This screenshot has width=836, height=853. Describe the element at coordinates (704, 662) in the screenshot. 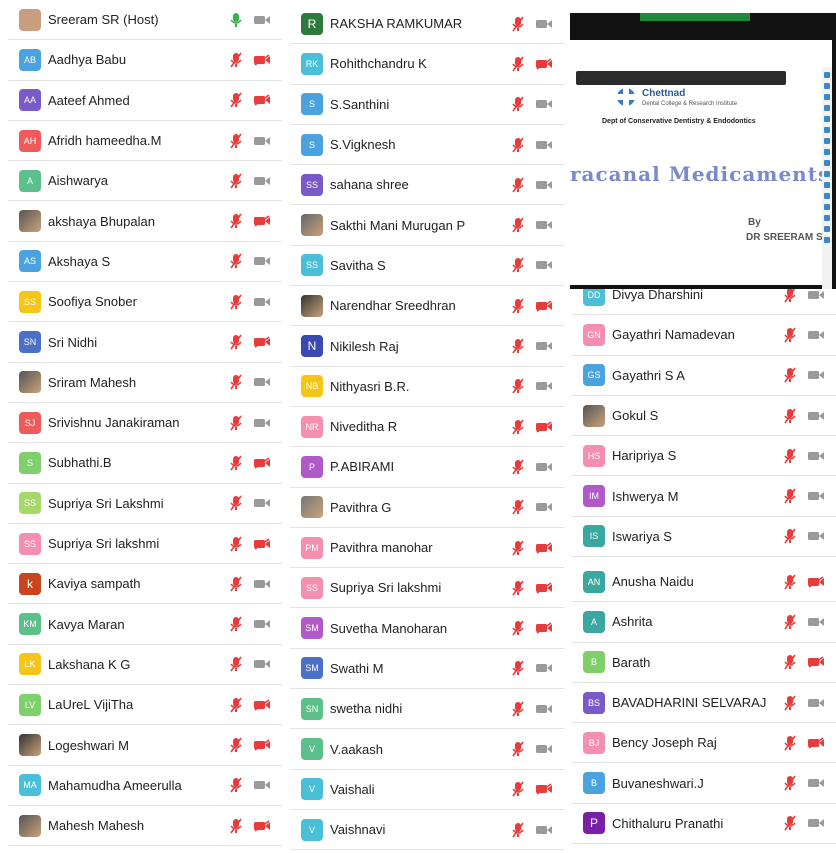

I see `participant-row: B Barath` at that location.